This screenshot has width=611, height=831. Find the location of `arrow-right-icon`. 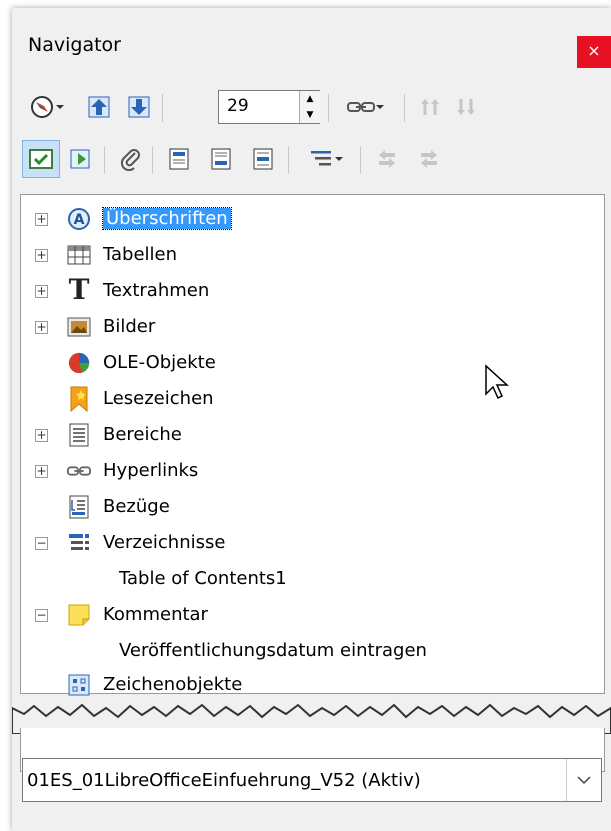

arrow-right-icon is located at coordinates (429, 159).